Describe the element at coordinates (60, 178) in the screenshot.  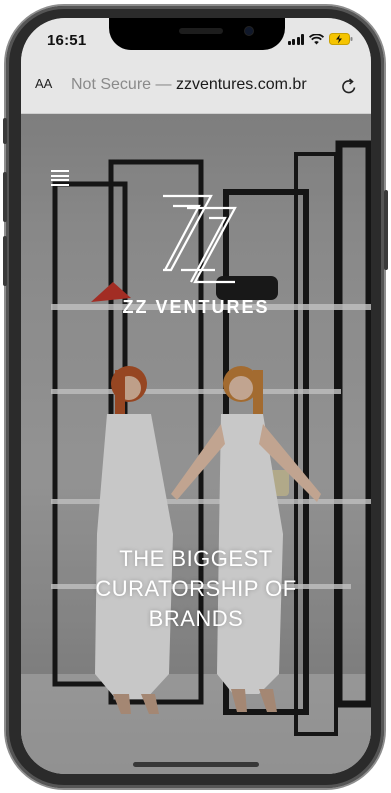
I see `hamburger-menu-icon` at that location.